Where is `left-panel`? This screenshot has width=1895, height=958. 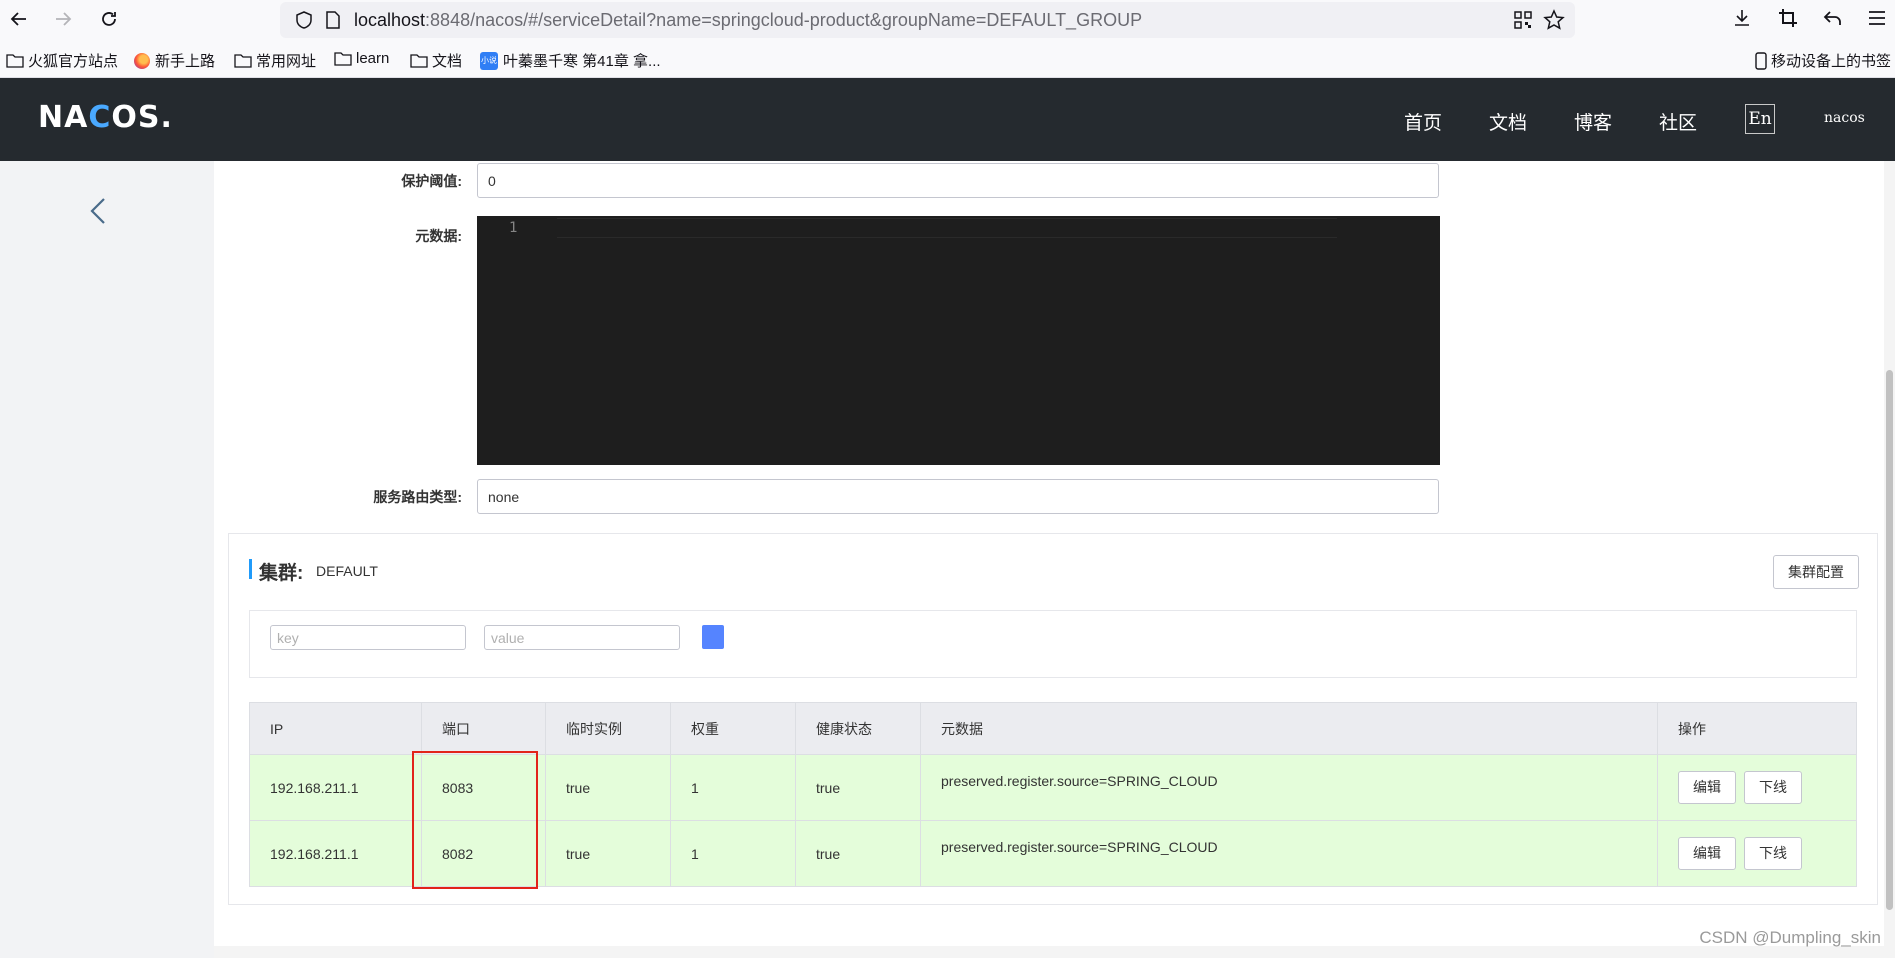
left-panel is located at coordinates (107, 559).